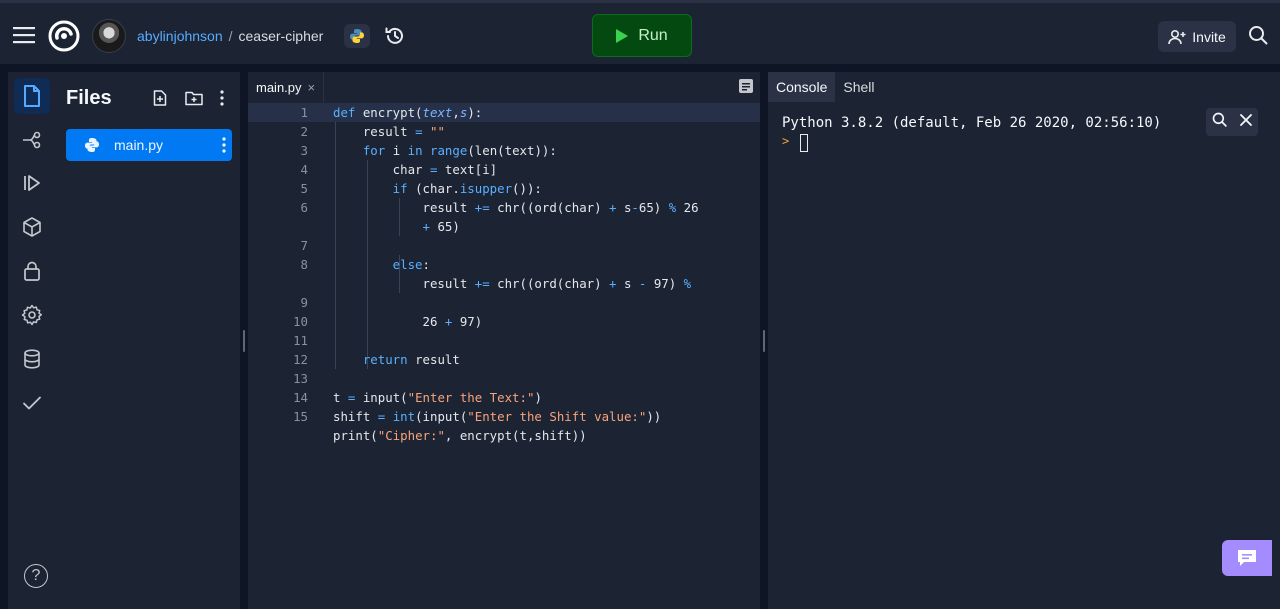  I want to click on files-panel: Files main.py, so click(148, 340).